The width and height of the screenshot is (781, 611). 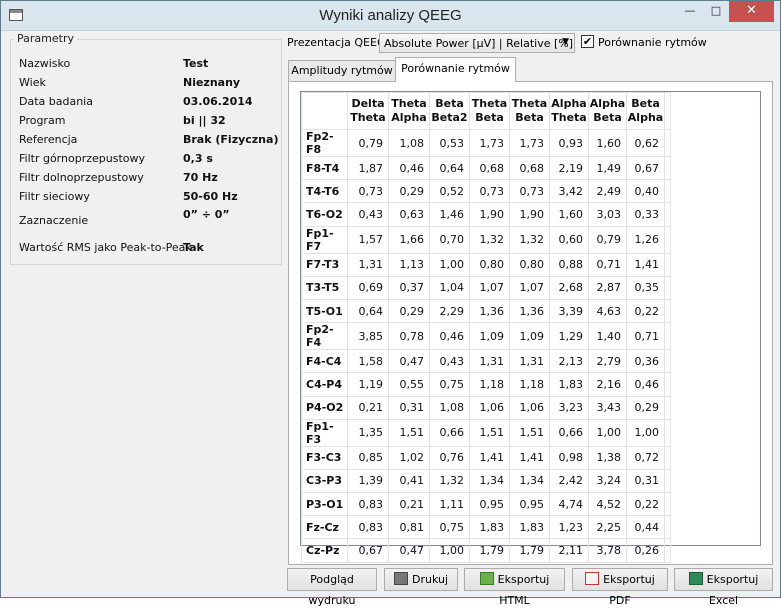 I want to click on table-cell: 0,22, so click(x=645, y=504).